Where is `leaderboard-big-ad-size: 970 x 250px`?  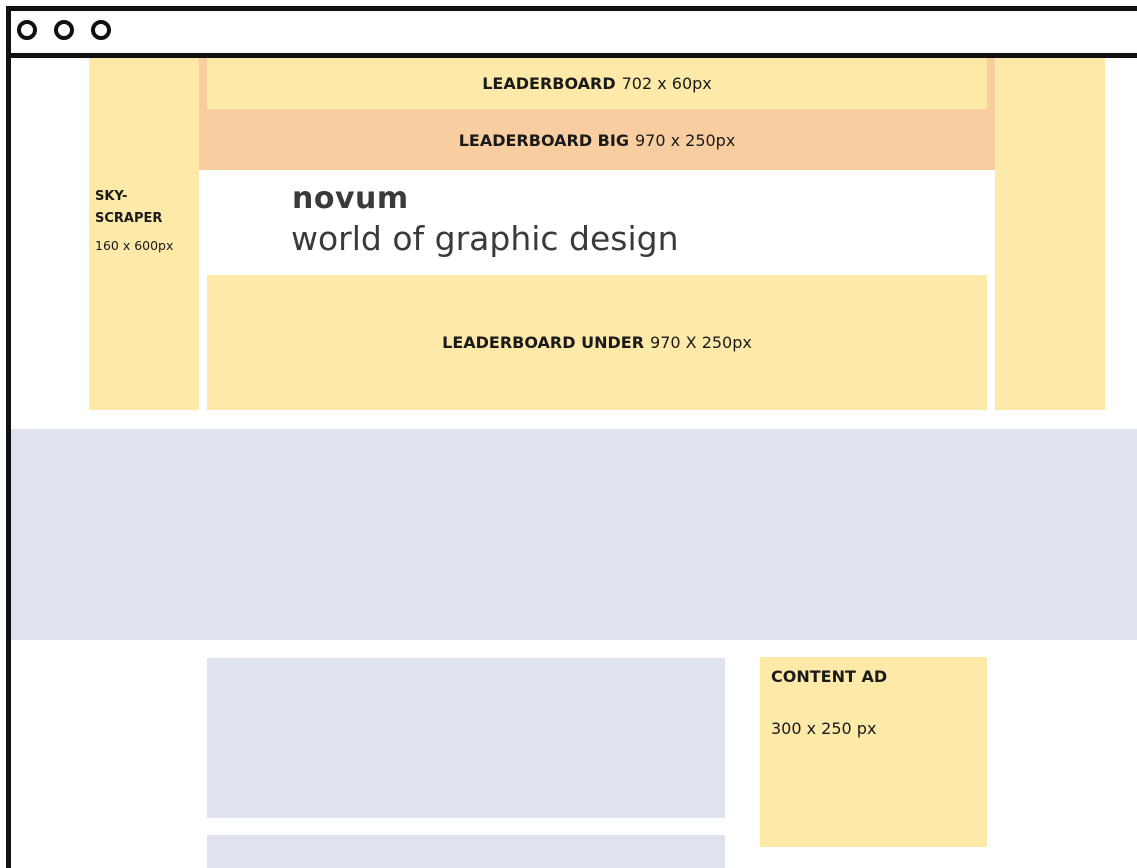 leaderboard-big-ad-size: 970 x 250px is located at coordinates (685, 140).